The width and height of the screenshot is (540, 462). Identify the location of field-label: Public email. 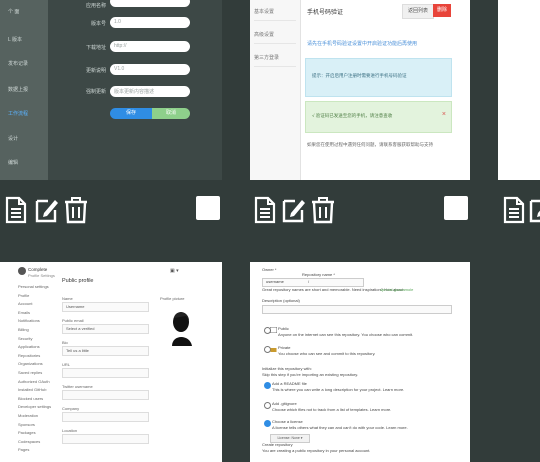
(73, 320).